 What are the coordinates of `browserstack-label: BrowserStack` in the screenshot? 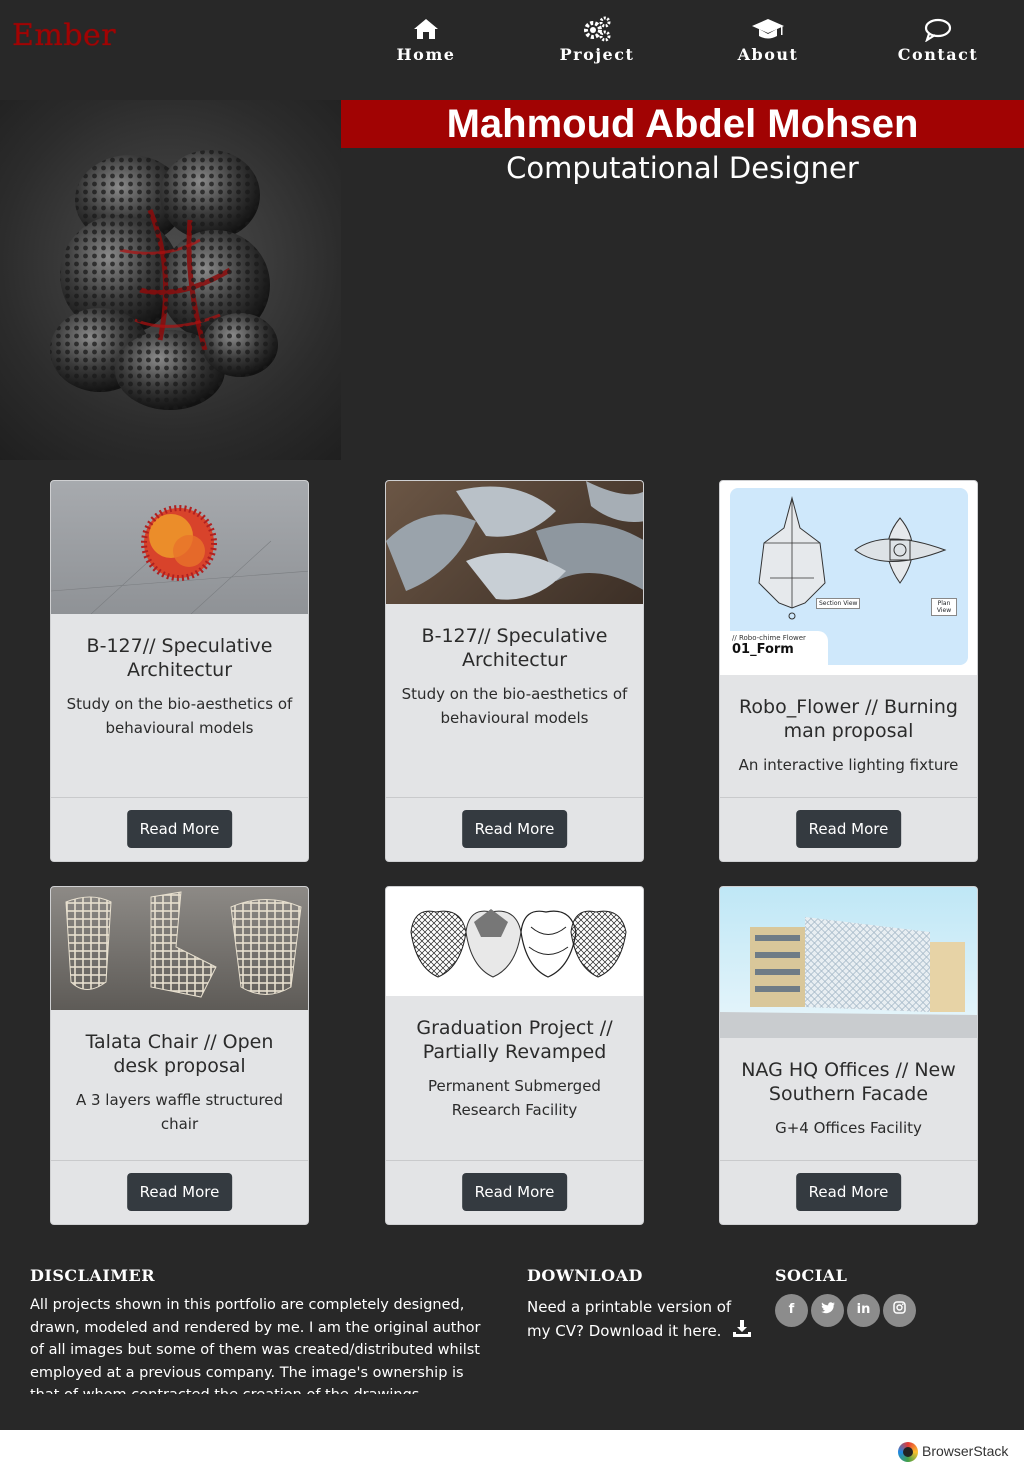 It's located at (965, 1451).